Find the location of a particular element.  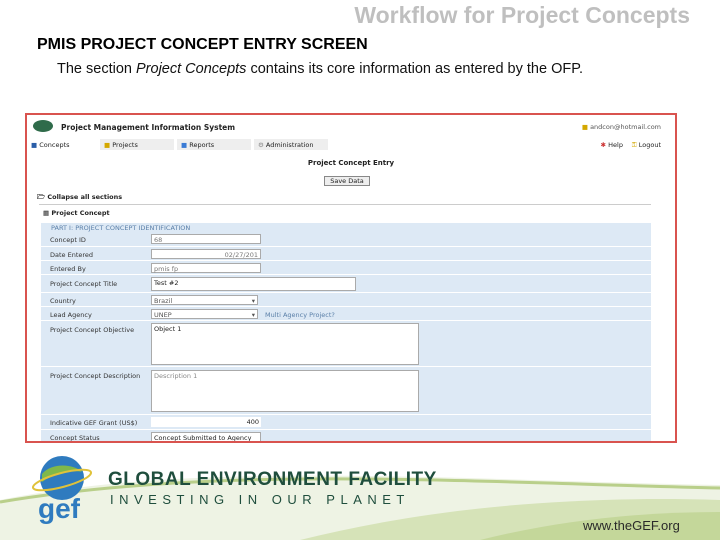

grant-input: 400 is located at coordinates (206, 422).